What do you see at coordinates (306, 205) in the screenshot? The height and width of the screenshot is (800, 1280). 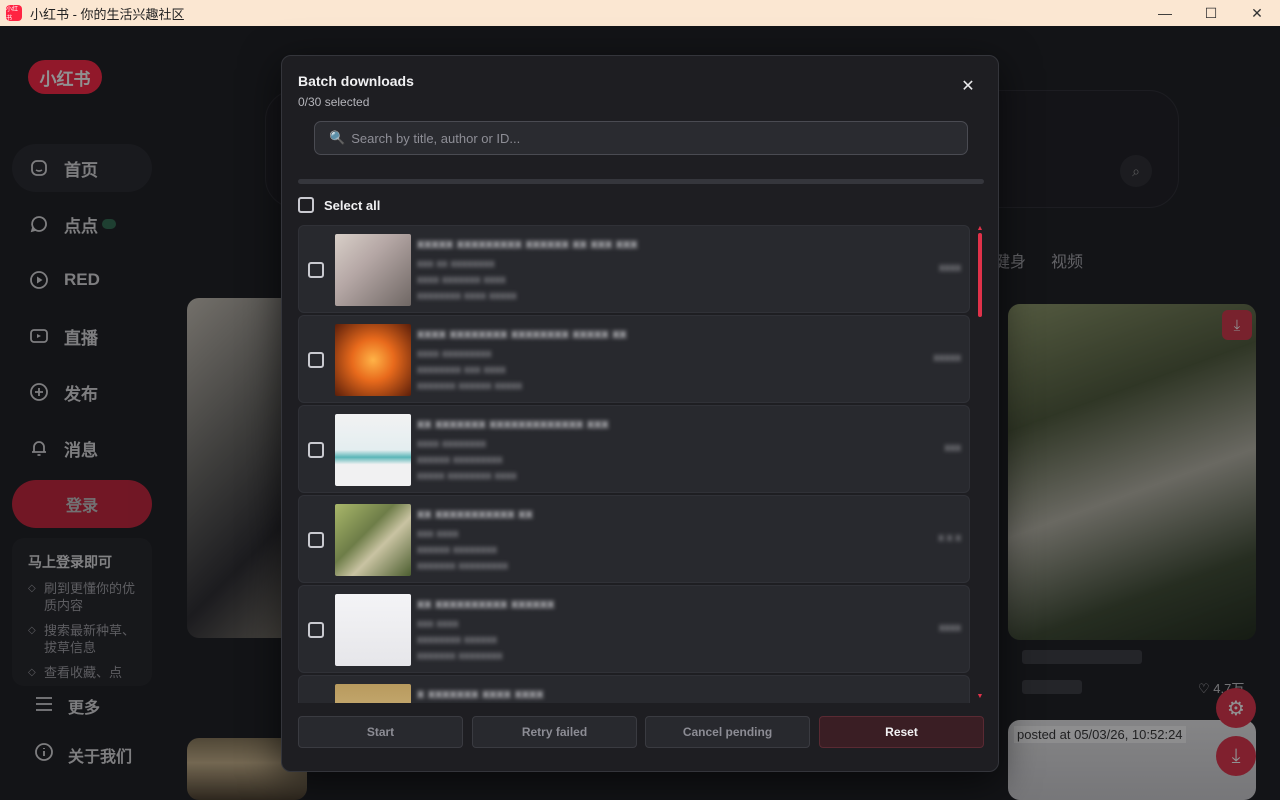 I see `checkbox` at bounding box center [306, 205].